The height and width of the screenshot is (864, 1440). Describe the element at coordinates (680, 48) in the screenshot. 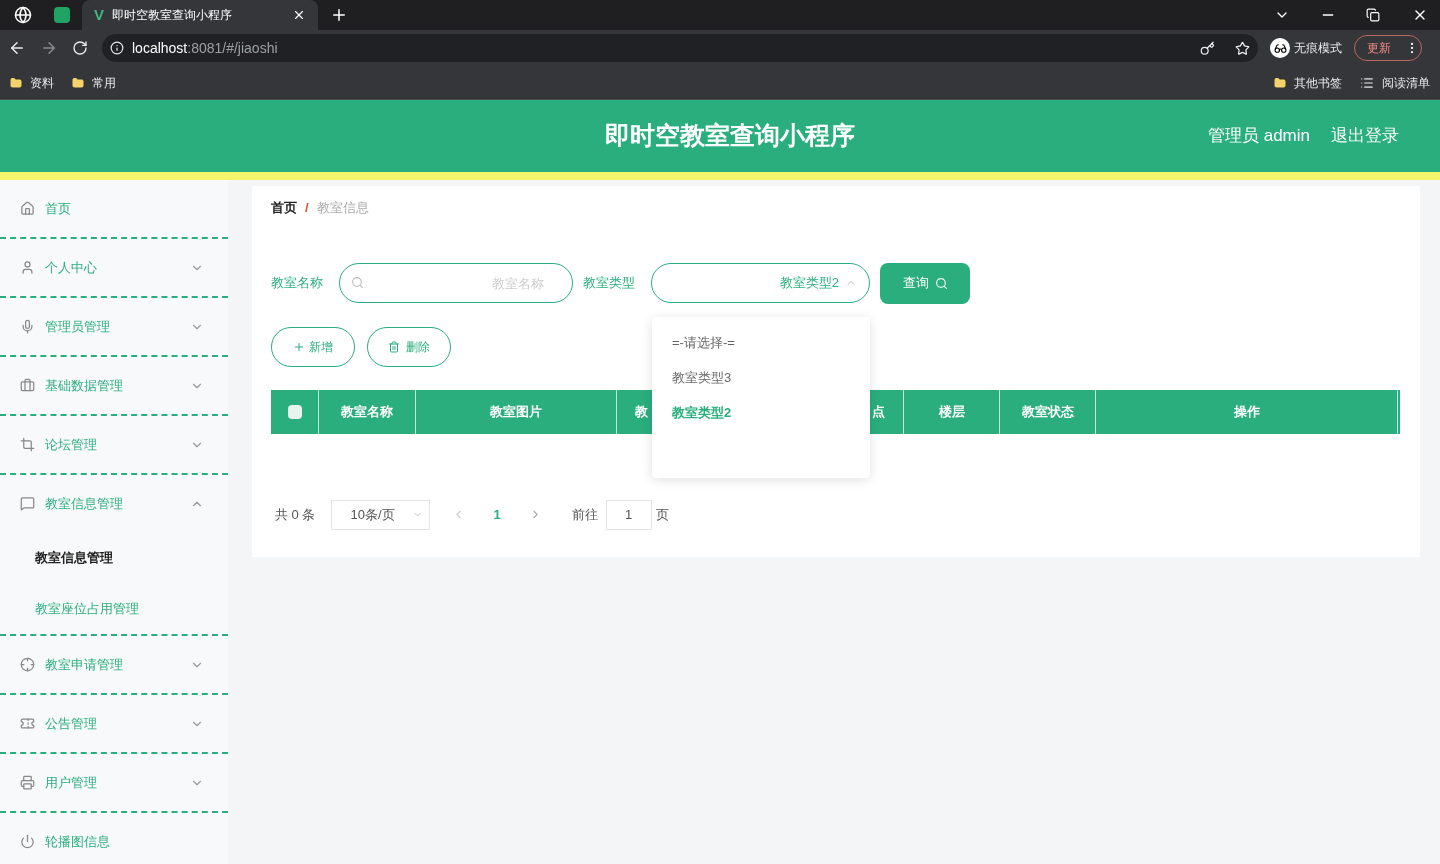

I see `address-bar: localhost:8081/#/jiaoshi` at that location.